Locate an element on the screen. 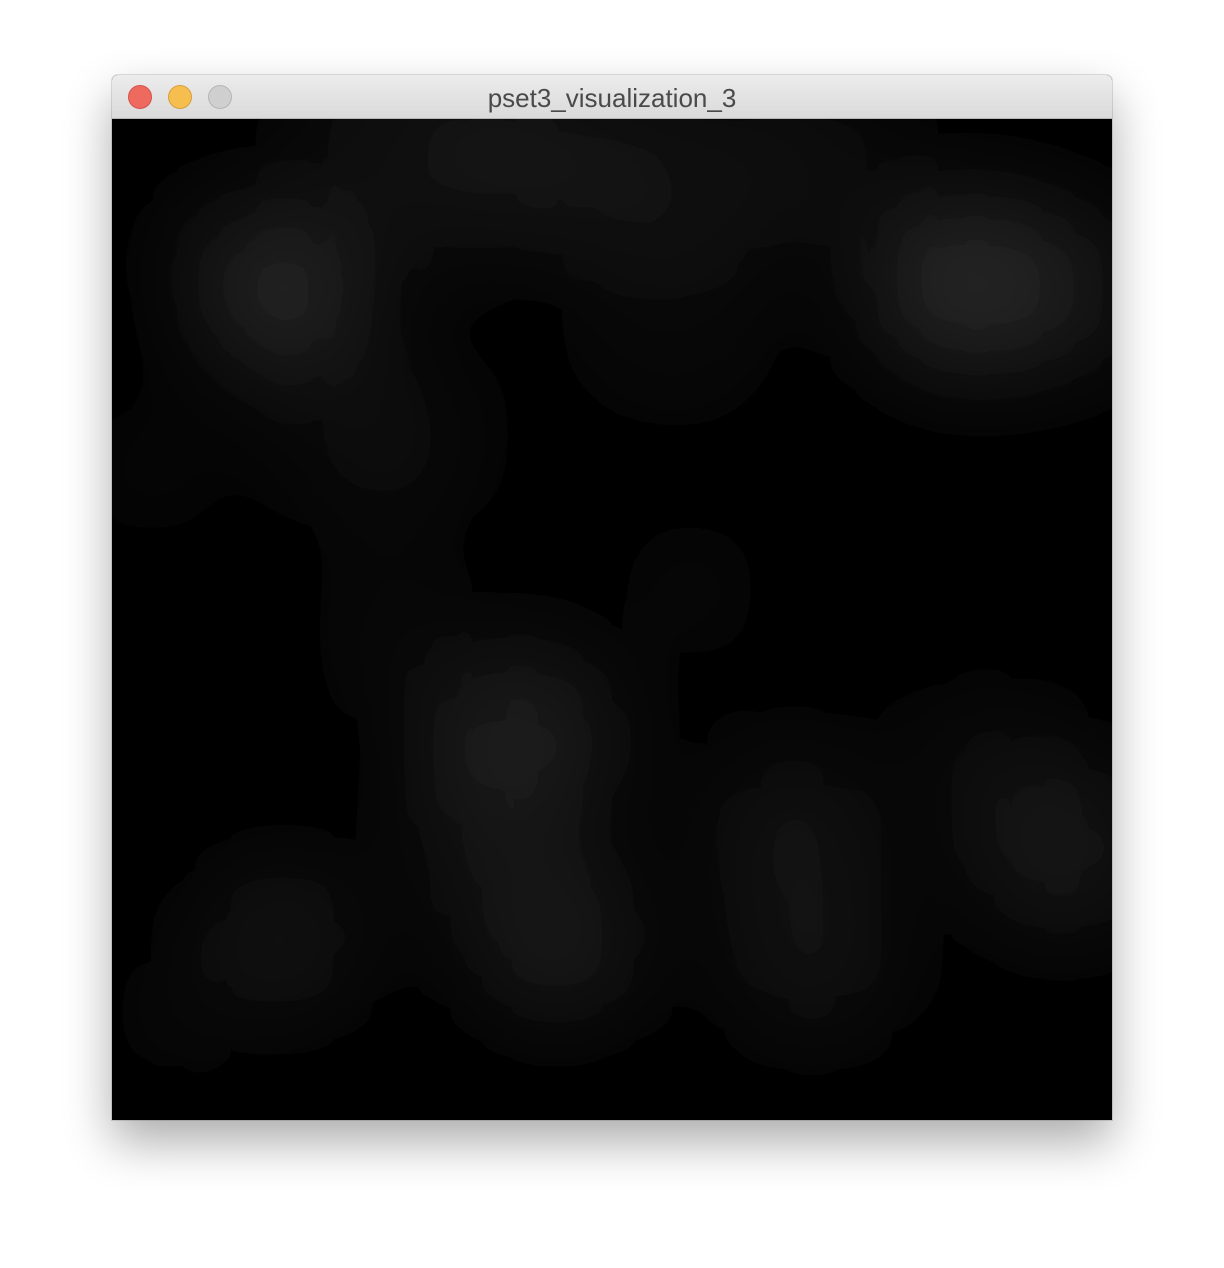 Image resolution: width=1224 pixels, height=1268 pixels. zoom-icon is located at coordinates (220, 97).